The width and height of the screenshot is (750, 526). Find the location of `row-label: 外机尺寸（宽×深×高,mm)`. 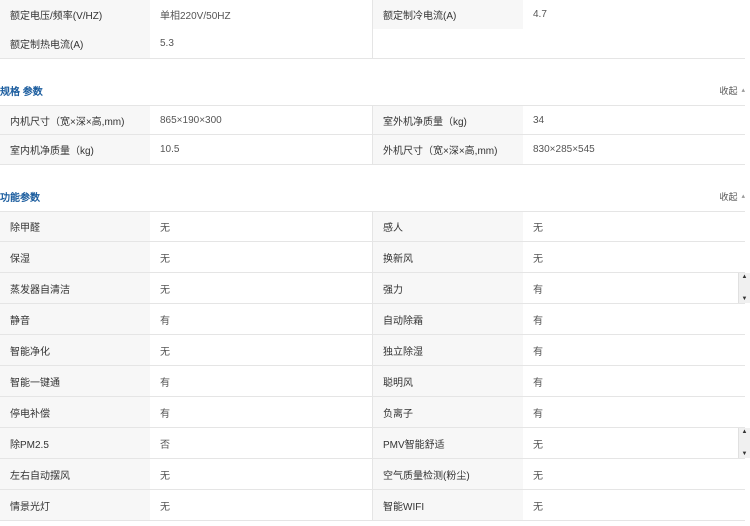

row-label: 外机尺寸（宽×深×高,mm) is located at coordinates (447, 149).